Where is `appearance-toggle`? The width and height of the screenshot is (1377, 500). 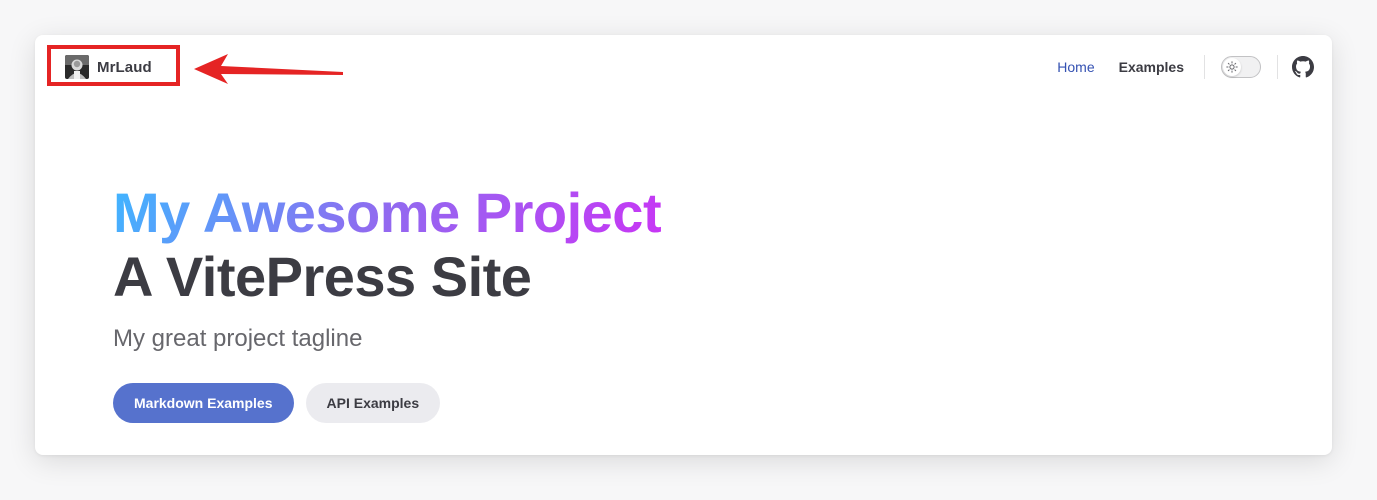 appearance-toggle is located at coordinates (1241, 67).